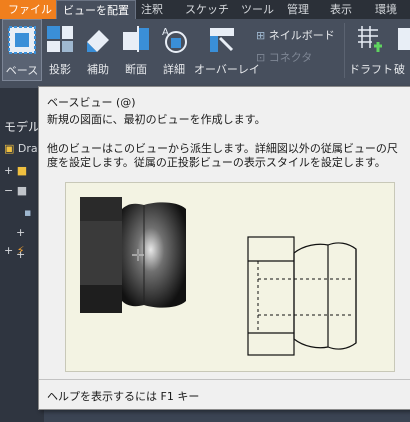 The height and width of the screenshot is (422, 410). I want to click on ribbon-separator, so click(344, 50).